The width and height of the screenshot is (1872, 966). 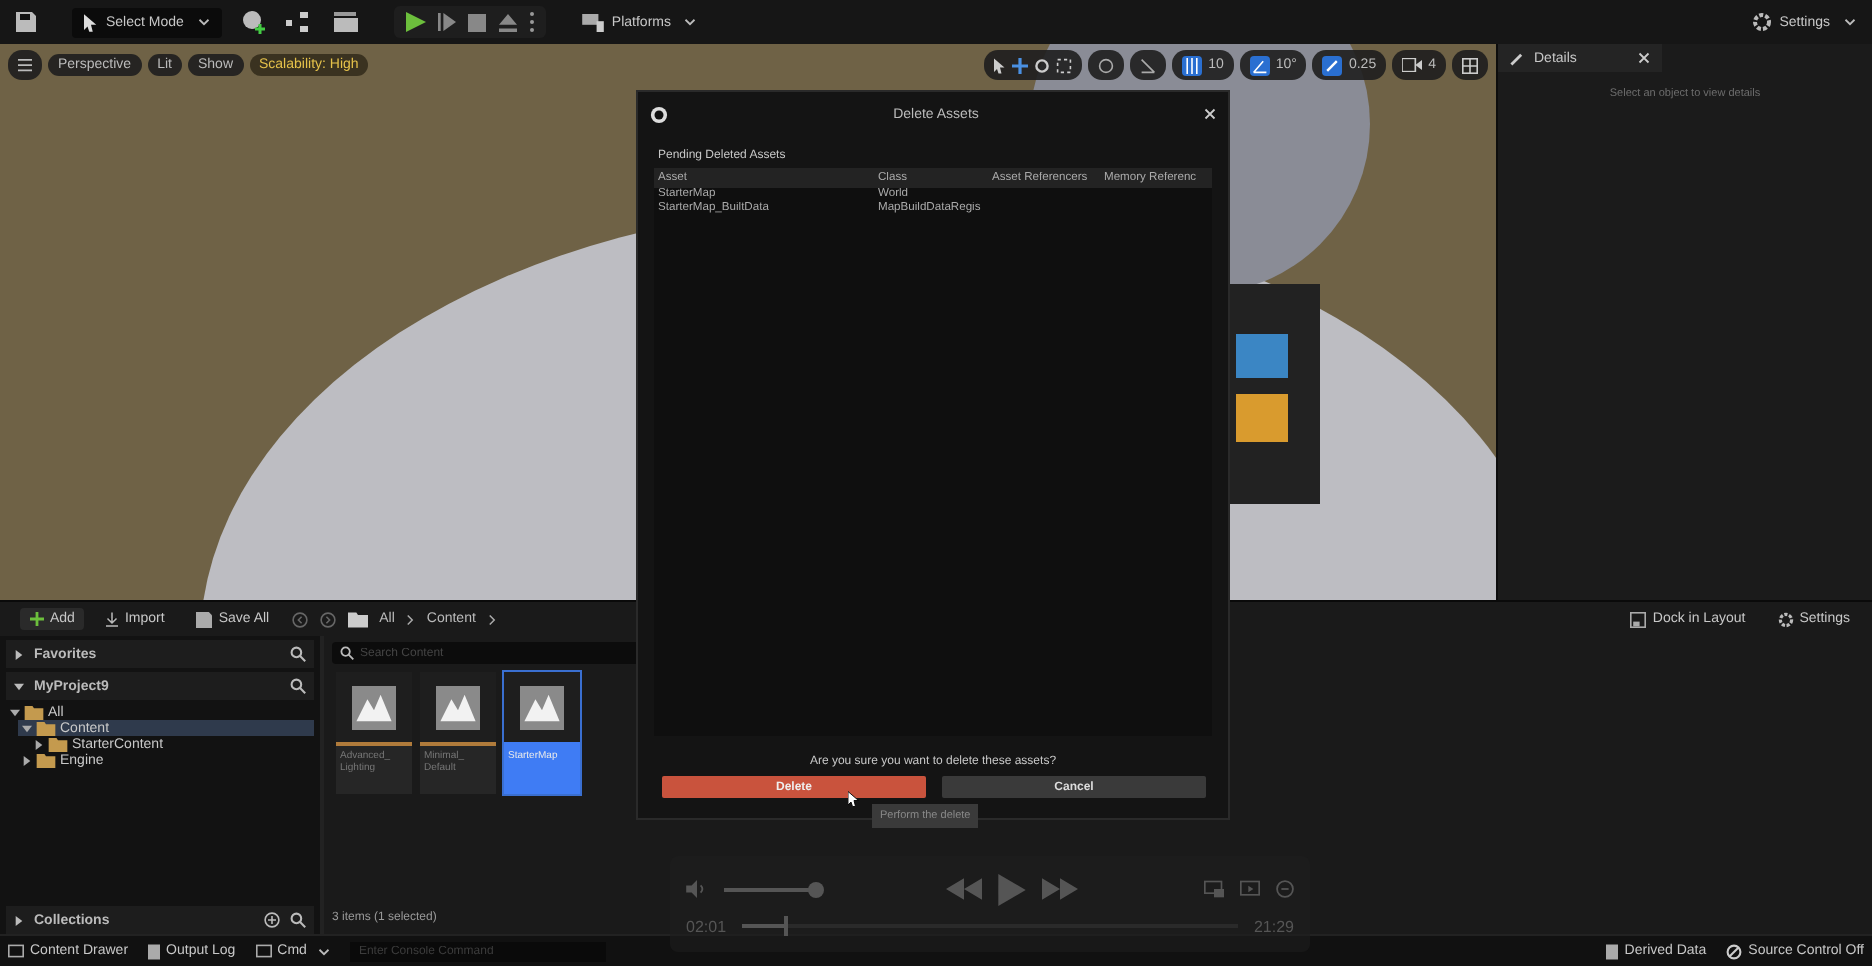 What do you see at coordinates (154, 951) in the screenshot?
I see `log-icon` at bounding box center [154, 951].